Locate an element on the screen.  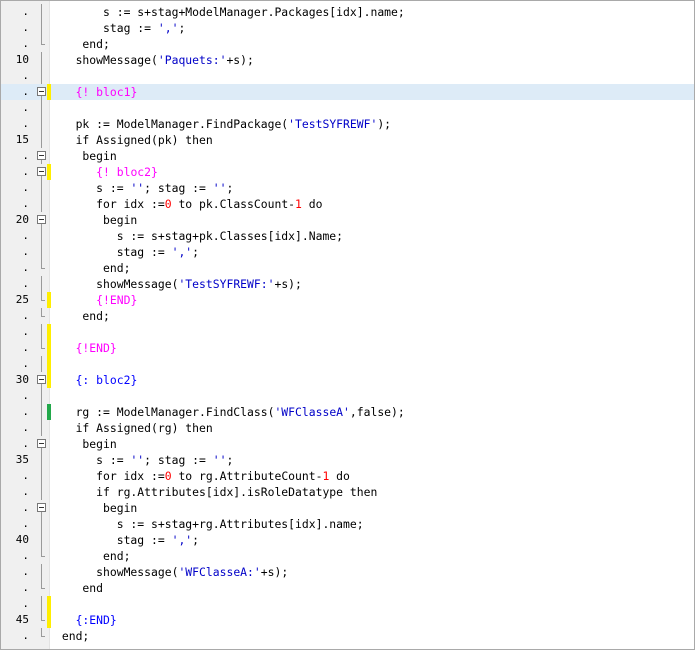
token-dir: {!END} is located at coordinates (117, 300).